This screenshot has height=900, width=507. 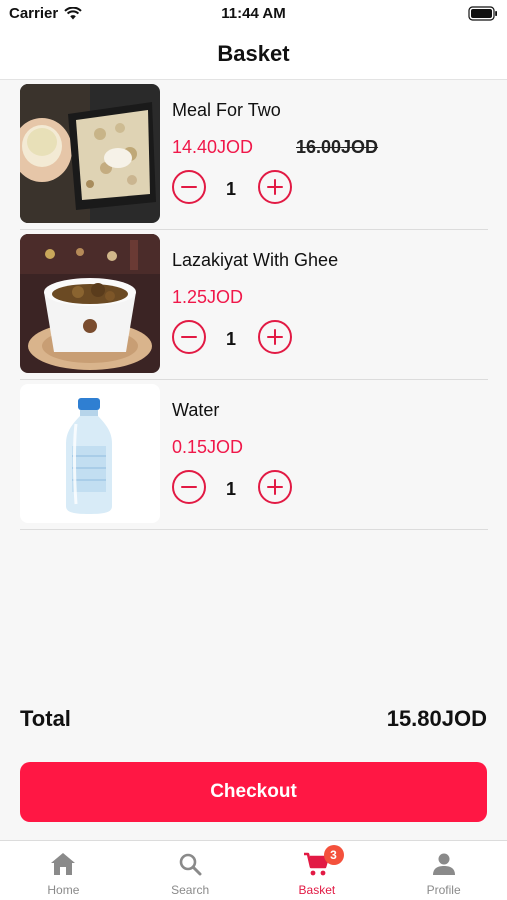 I want to click on item-name: Meal For Two, so click(x=226, y=110).